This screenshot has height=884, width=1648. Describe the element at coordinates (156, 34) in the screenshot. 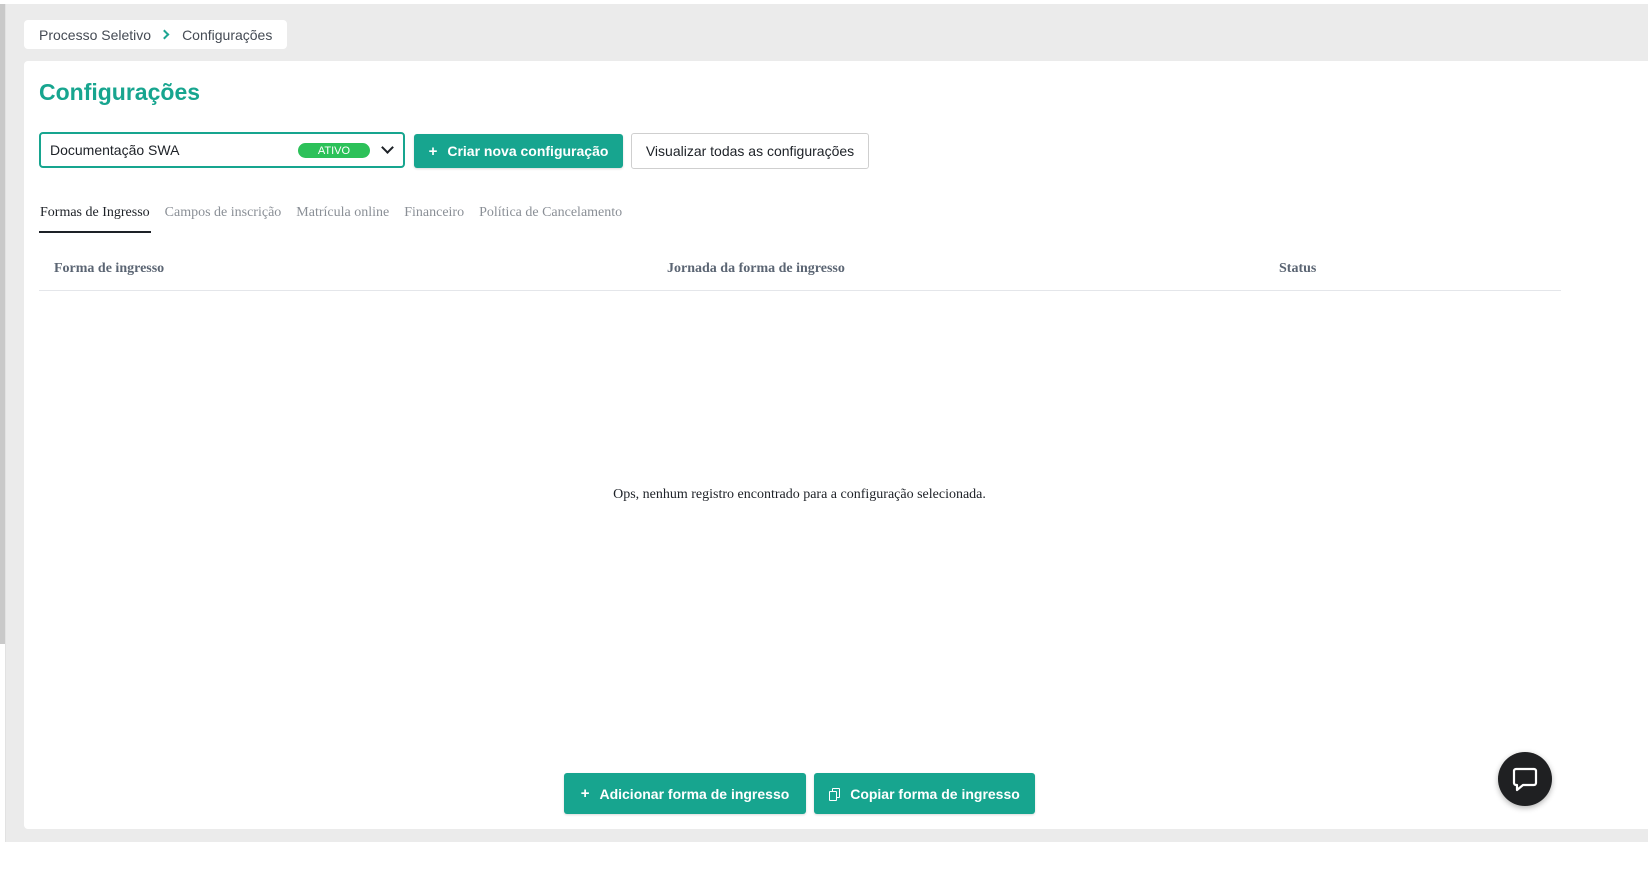

I see `breadcrumb: Processo Seletivo Configurações` at that location.